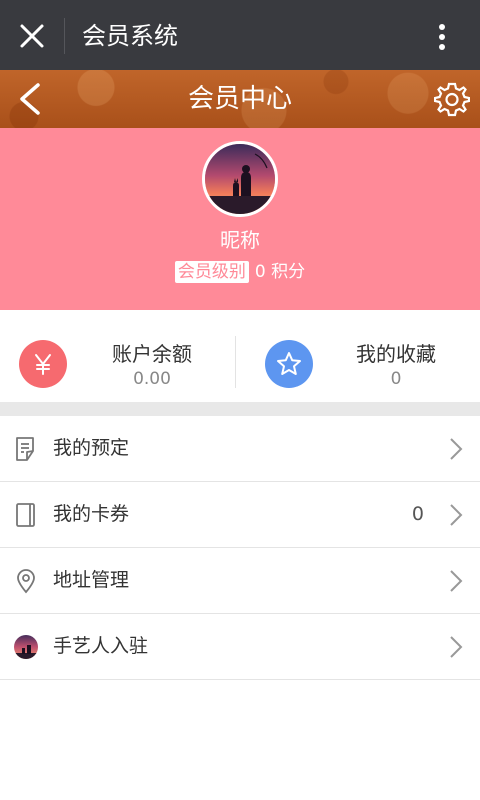 Image resolution: width=480 pixels, height=800 pixels. I want to click on bar-separator, so click(64, 36).